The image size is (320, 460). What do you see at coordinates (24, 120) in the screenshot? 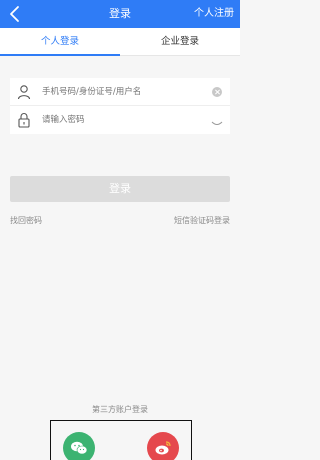
I see `lock-icon` at bounding box center [24, 120].